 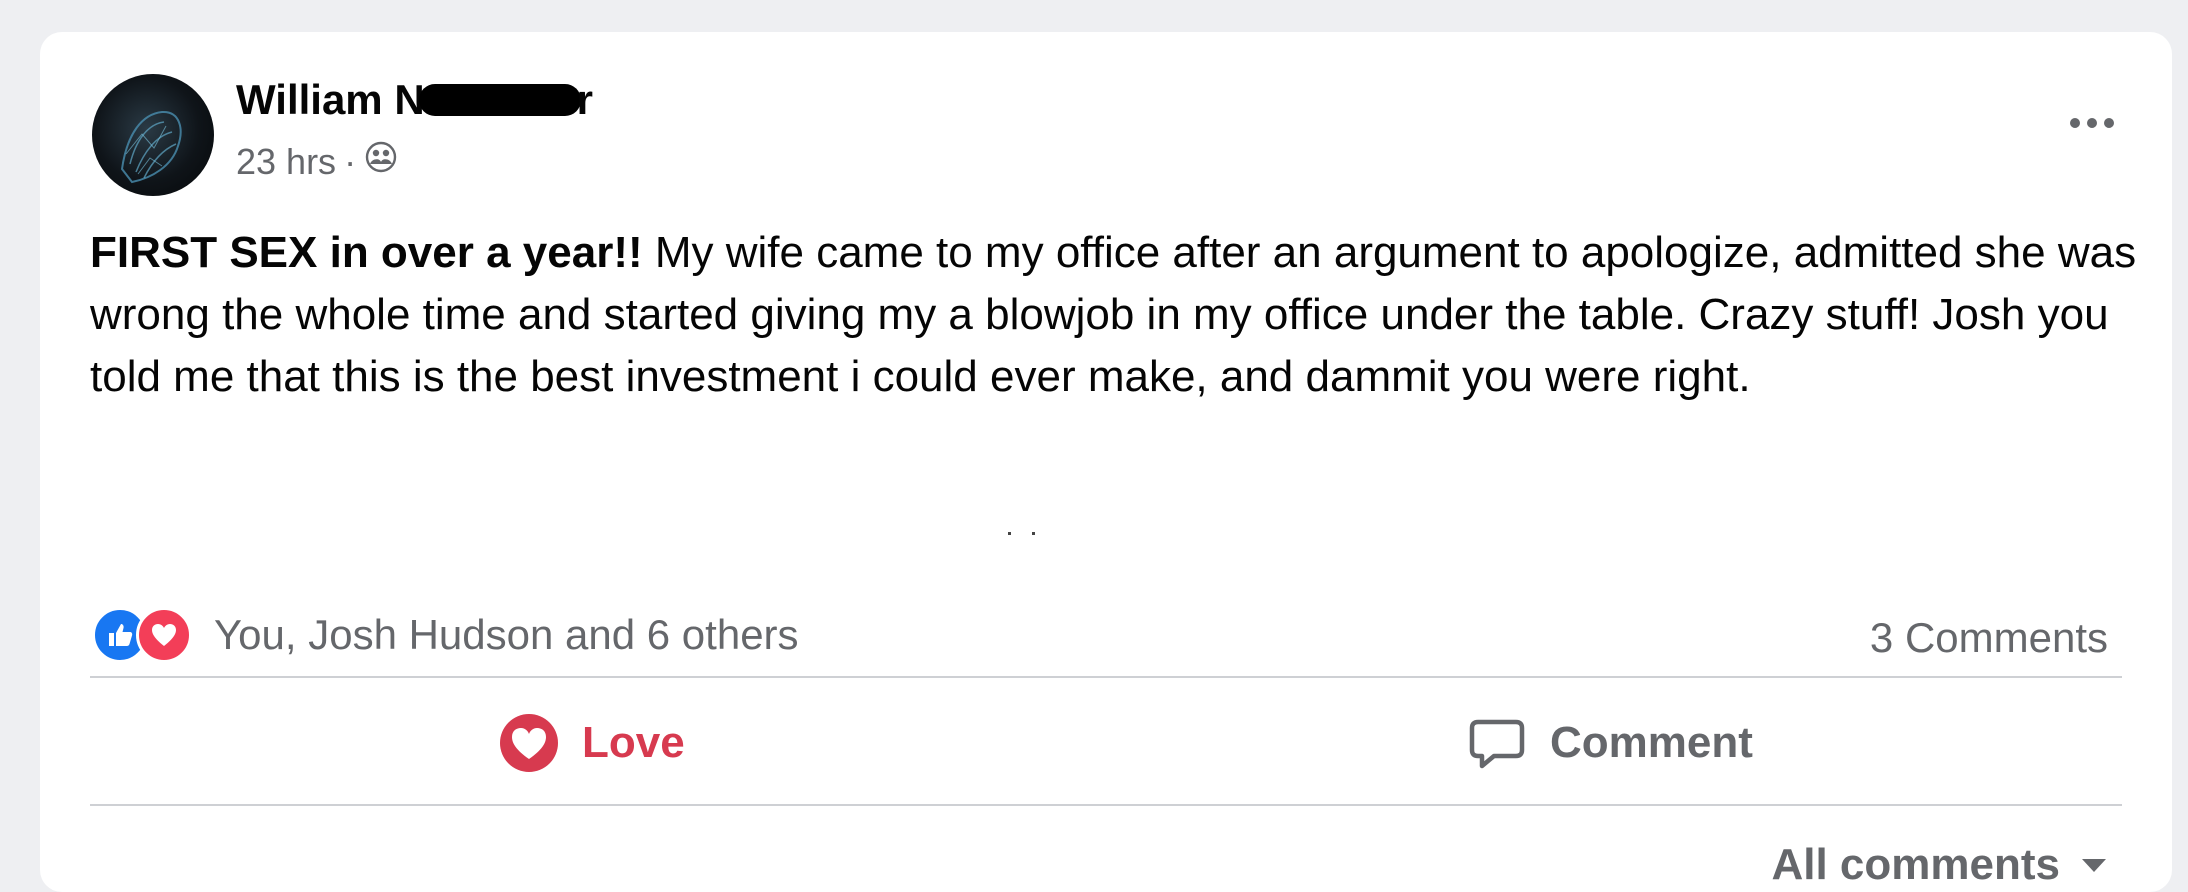 I want to click on author-avatar, so click(x=153, y=135).